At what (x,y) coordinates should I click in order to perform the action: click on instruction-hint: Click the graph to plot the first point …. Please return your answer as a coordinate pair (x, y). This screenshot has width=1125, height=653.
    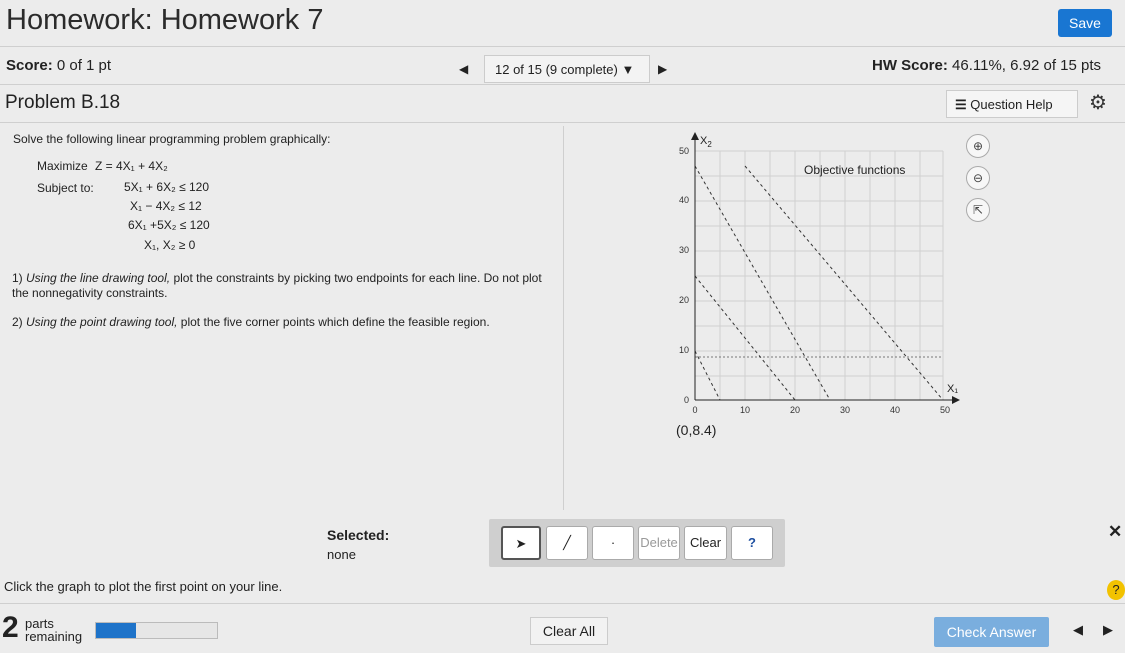
    Looking at the image, I should click on (143, 586).